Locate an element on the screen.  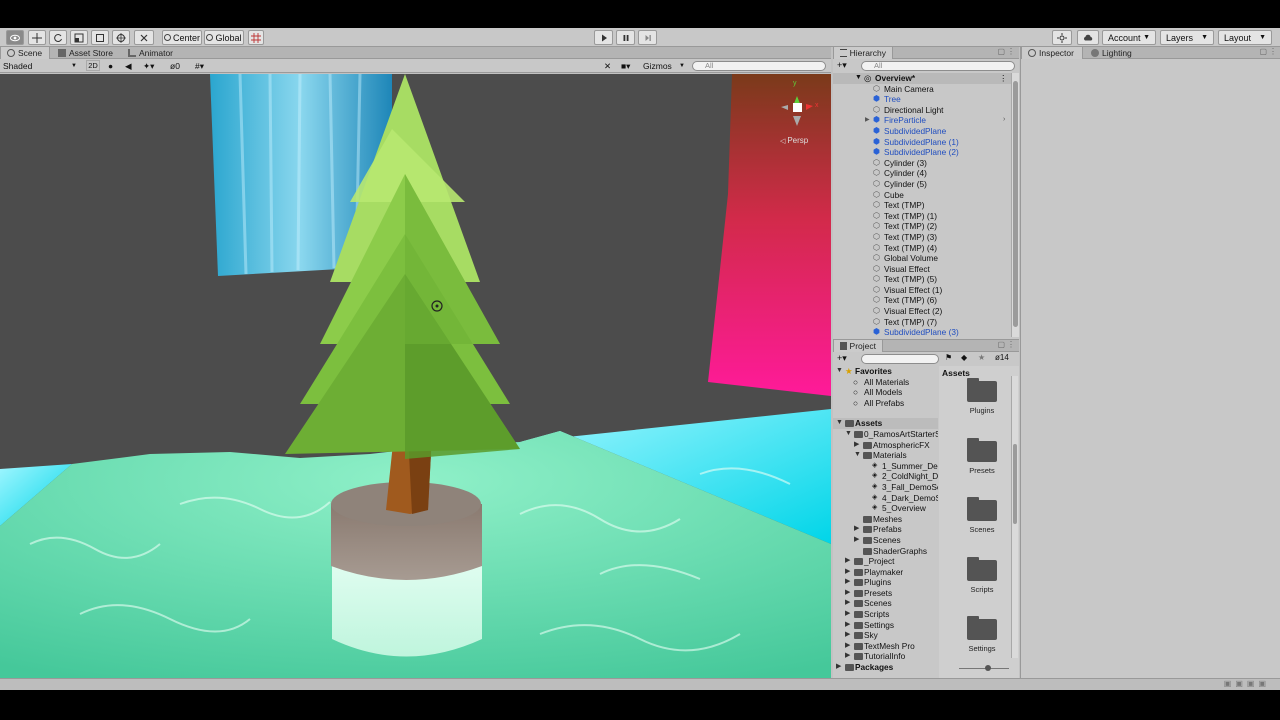
cloud-button is located at coordinates (1088, 37).